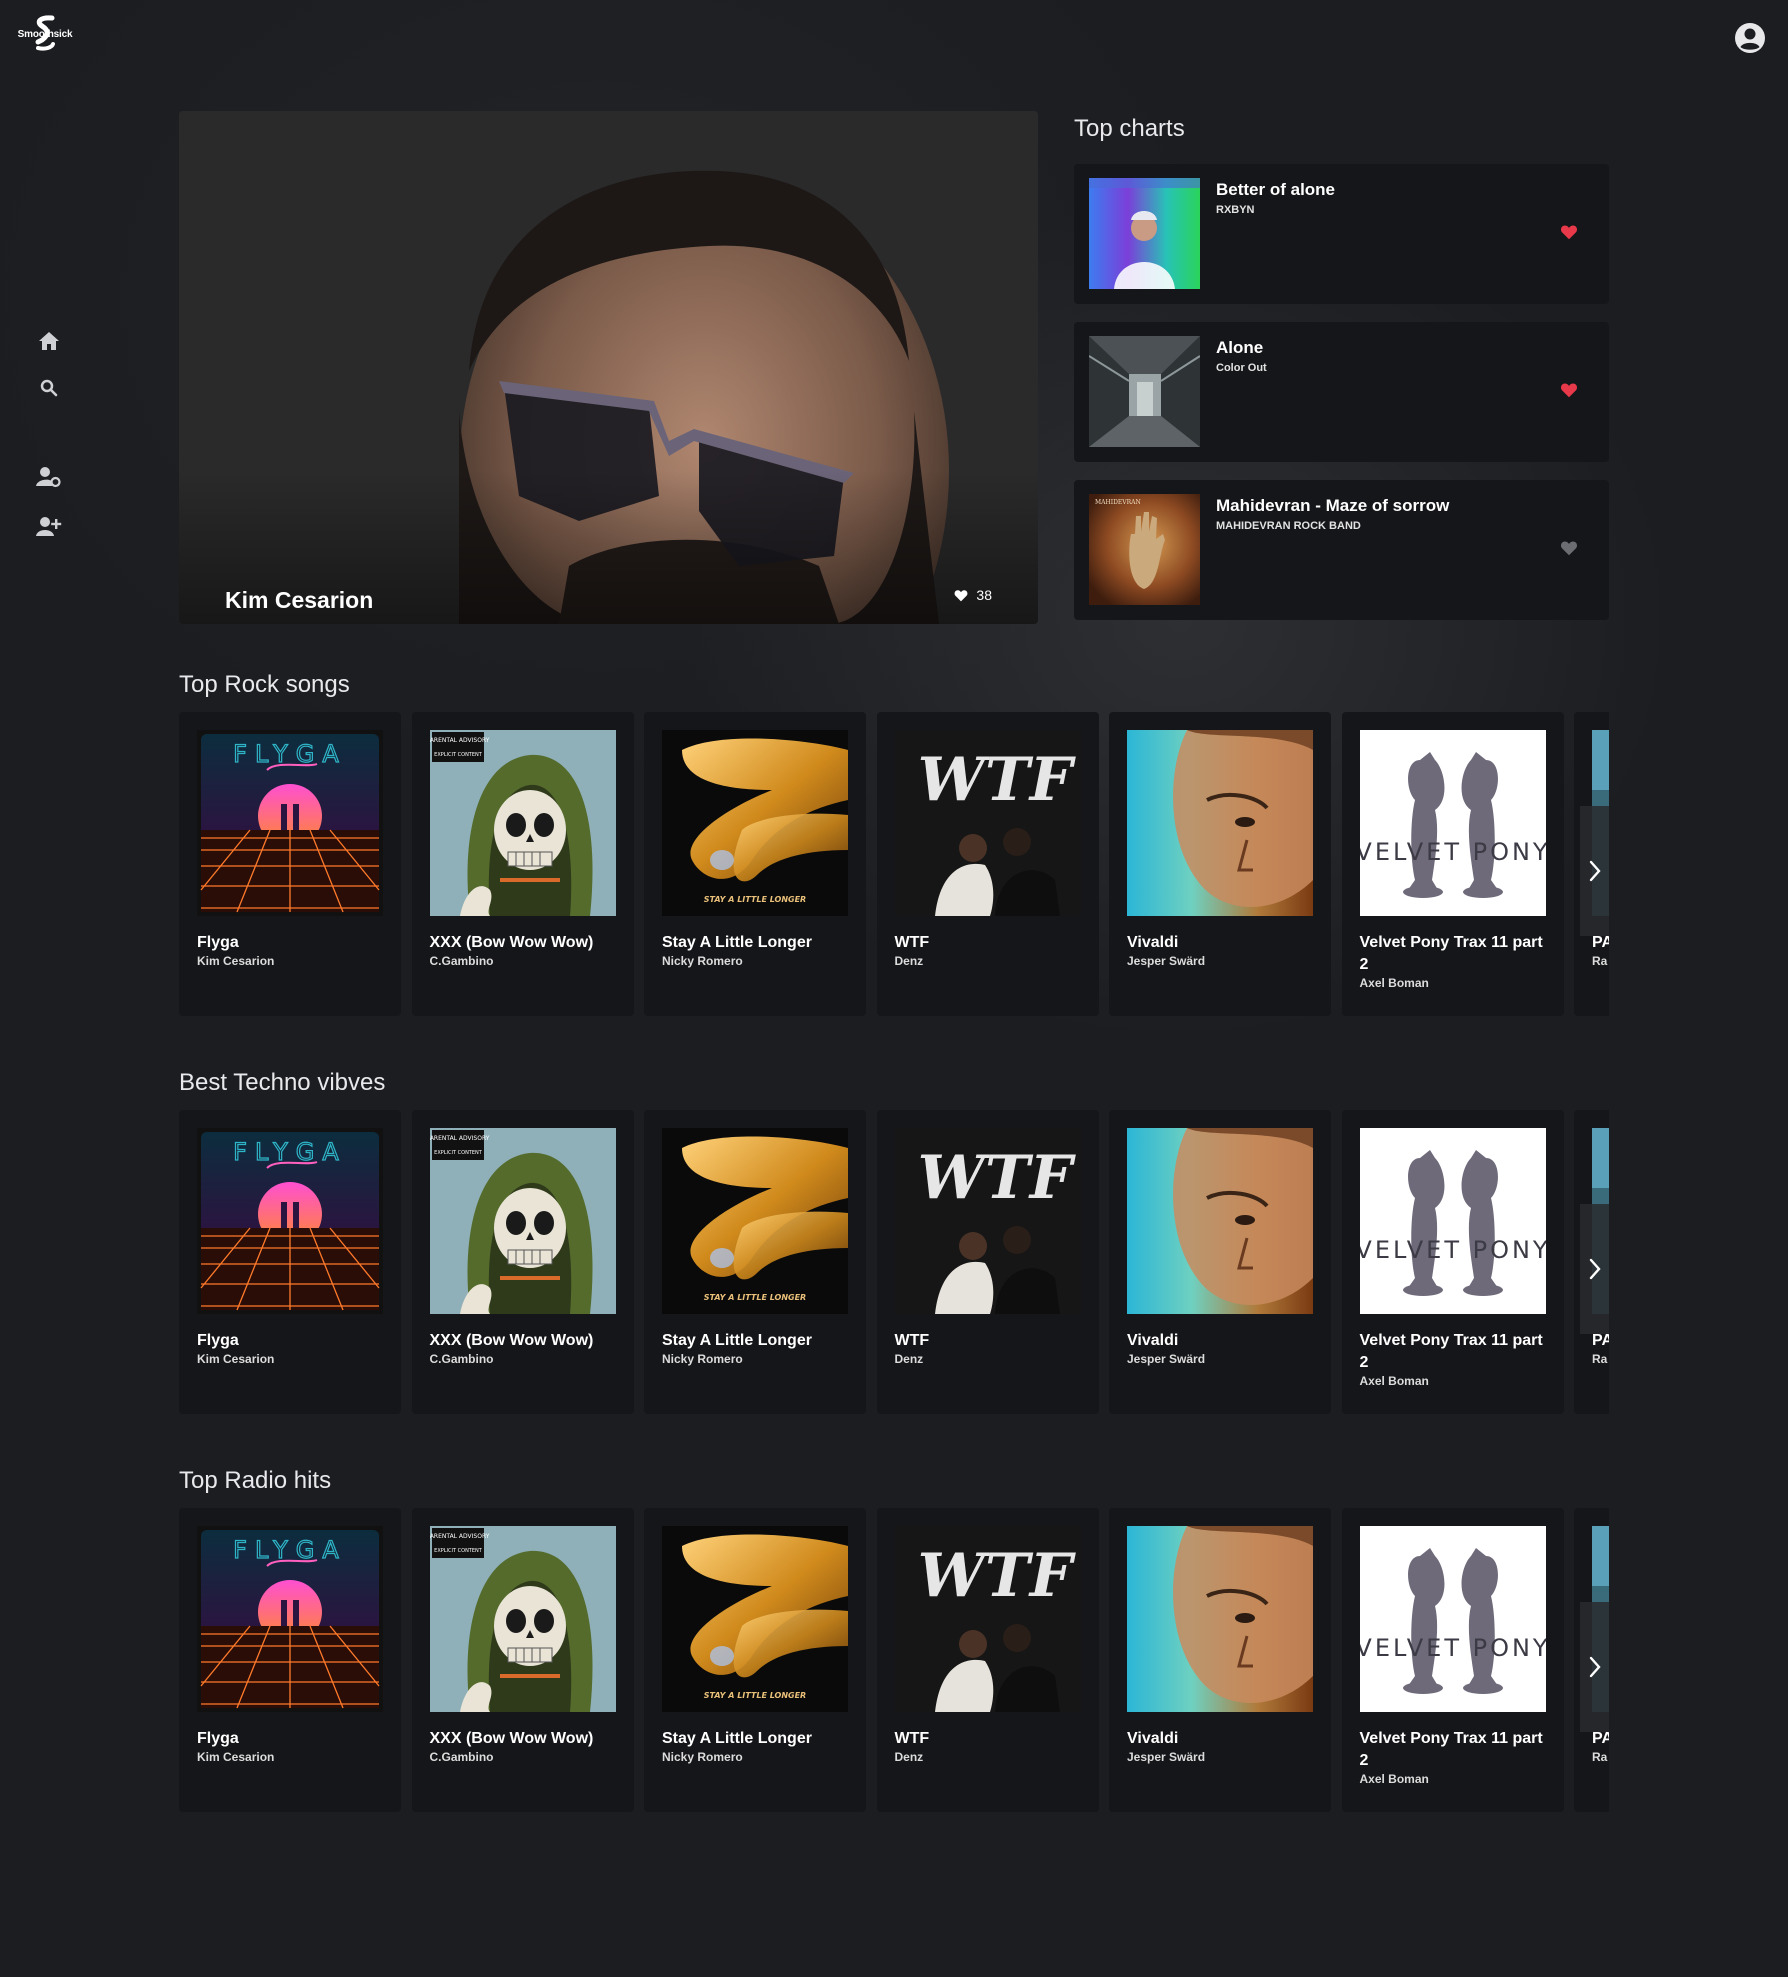  Describe the element at coordinates (1341, 234) in the screenshot. I see `chart-item: Better of alone RXBYN` at that location.